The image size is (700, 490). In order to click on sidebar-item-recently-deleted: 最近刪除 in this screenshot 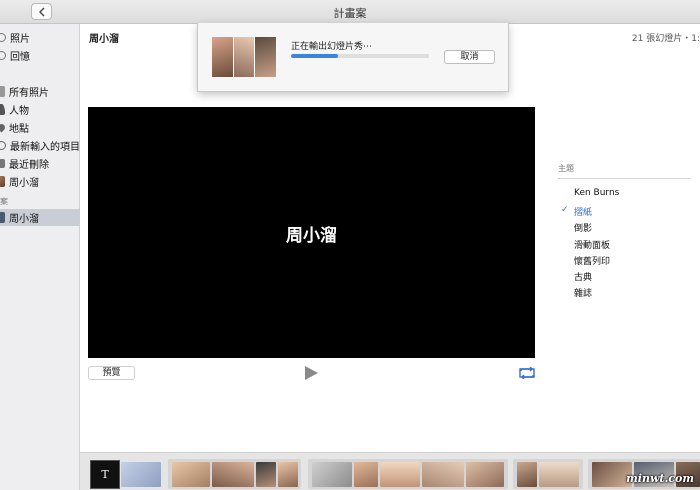, I will do `click(40, 163)`.